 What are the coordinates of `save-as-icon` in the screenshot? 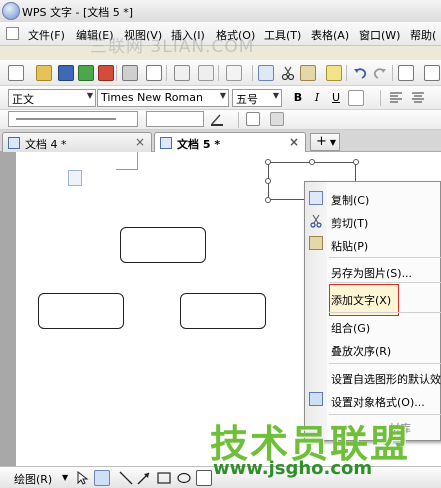 It's located at (86, 73).